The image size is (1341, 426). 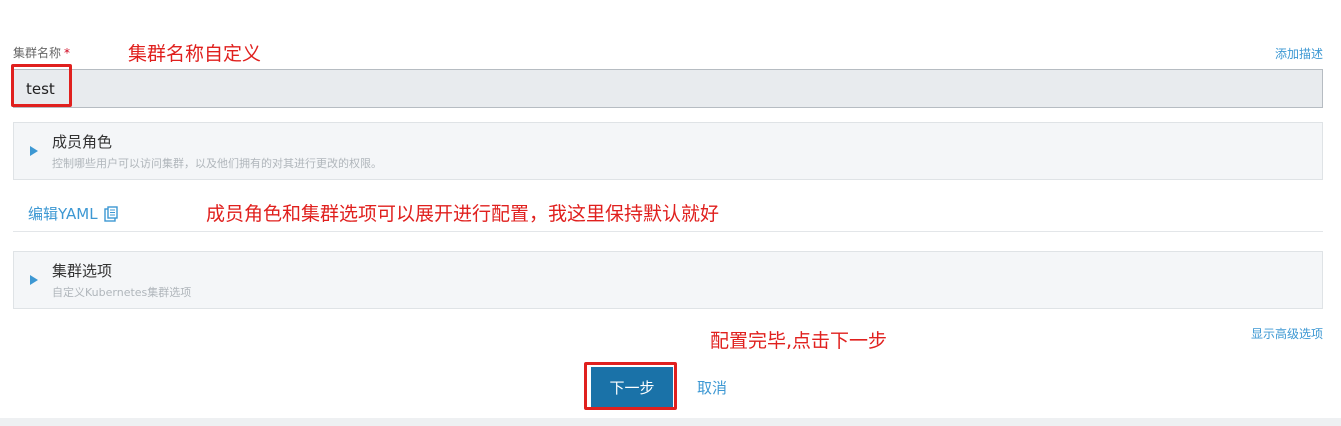 What do you see at coordinates (37, 53) in the screenshot?
I see `cluster-name-label-text: 集群名称` at bounding box center [37, 53].